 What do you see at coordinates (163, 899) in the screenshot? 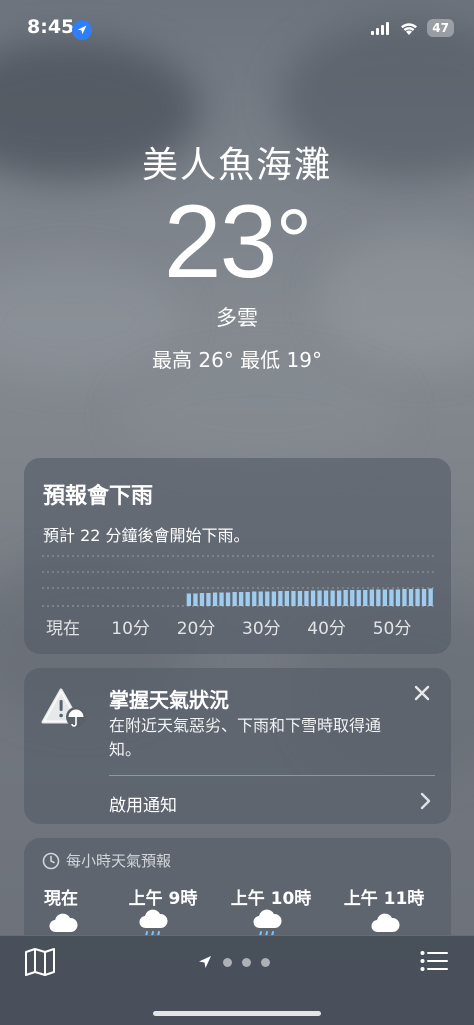
I see `hour-label: 上午 9時` at bounding box center [163, 899].